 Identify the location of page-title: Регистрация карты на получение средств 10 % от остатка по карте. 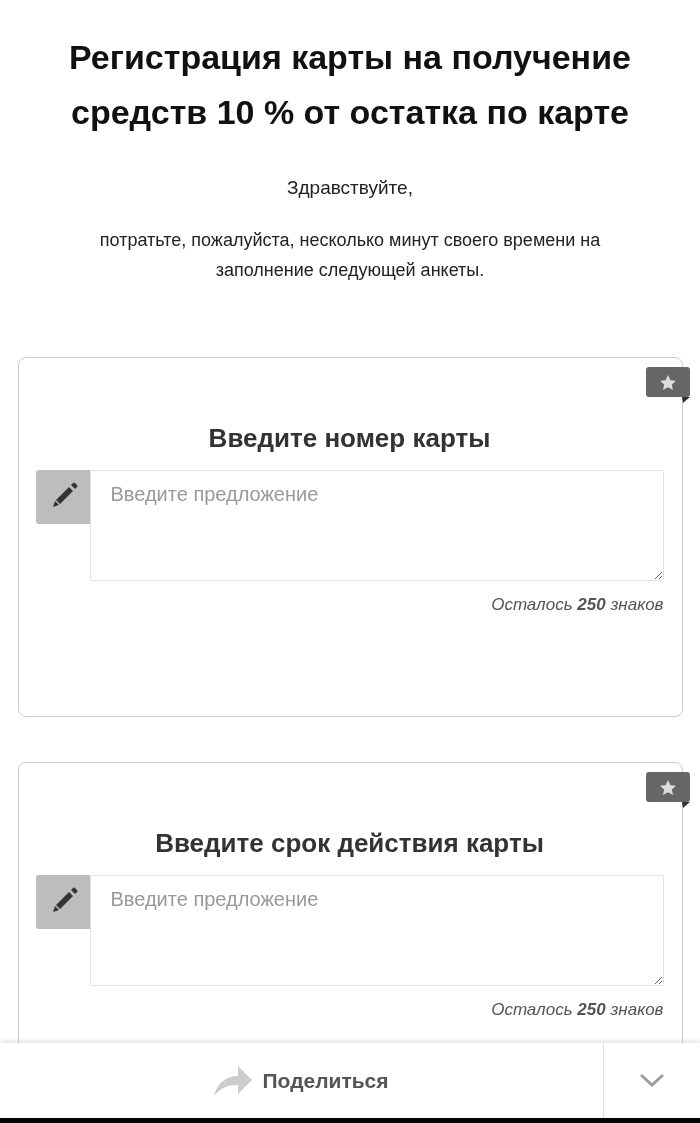
(350, 85).